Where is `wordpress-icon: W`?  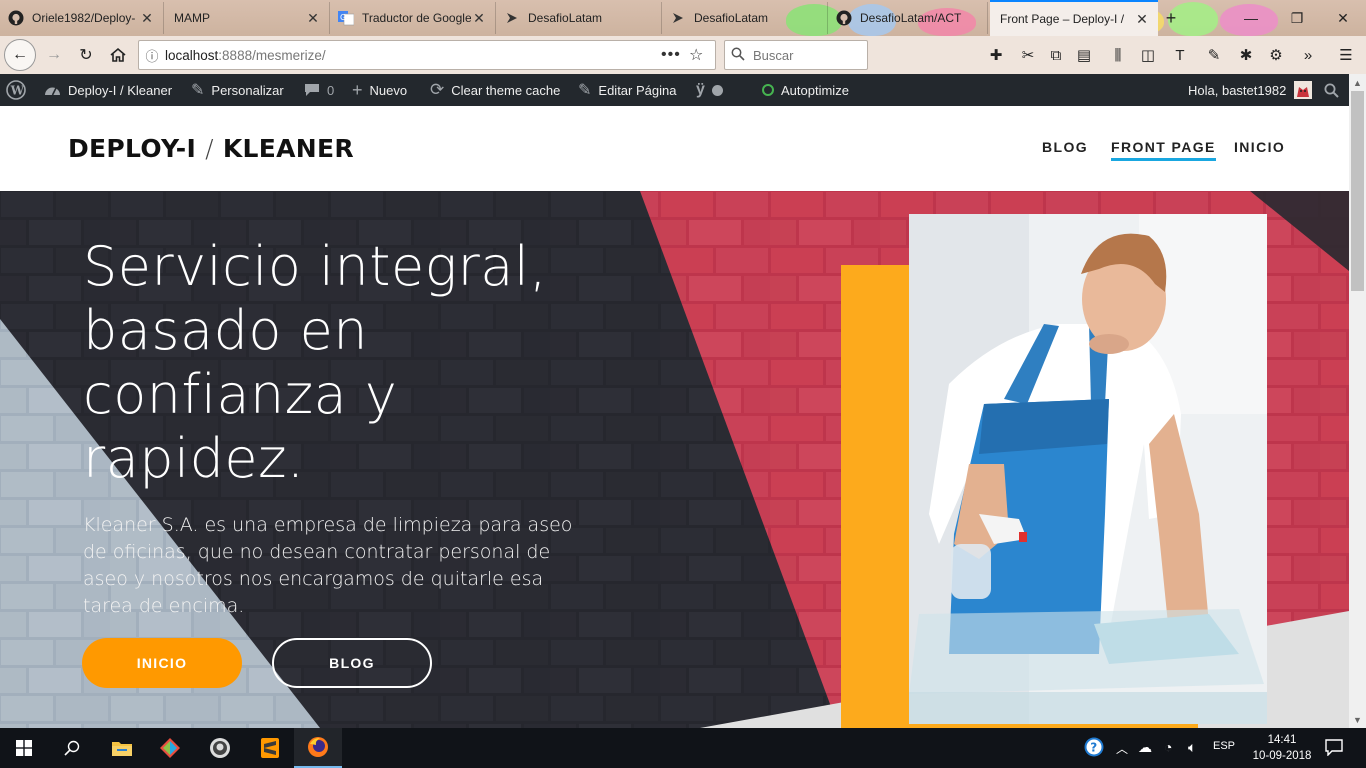 wordpress-icon: W is located at coordinates (16, 90).